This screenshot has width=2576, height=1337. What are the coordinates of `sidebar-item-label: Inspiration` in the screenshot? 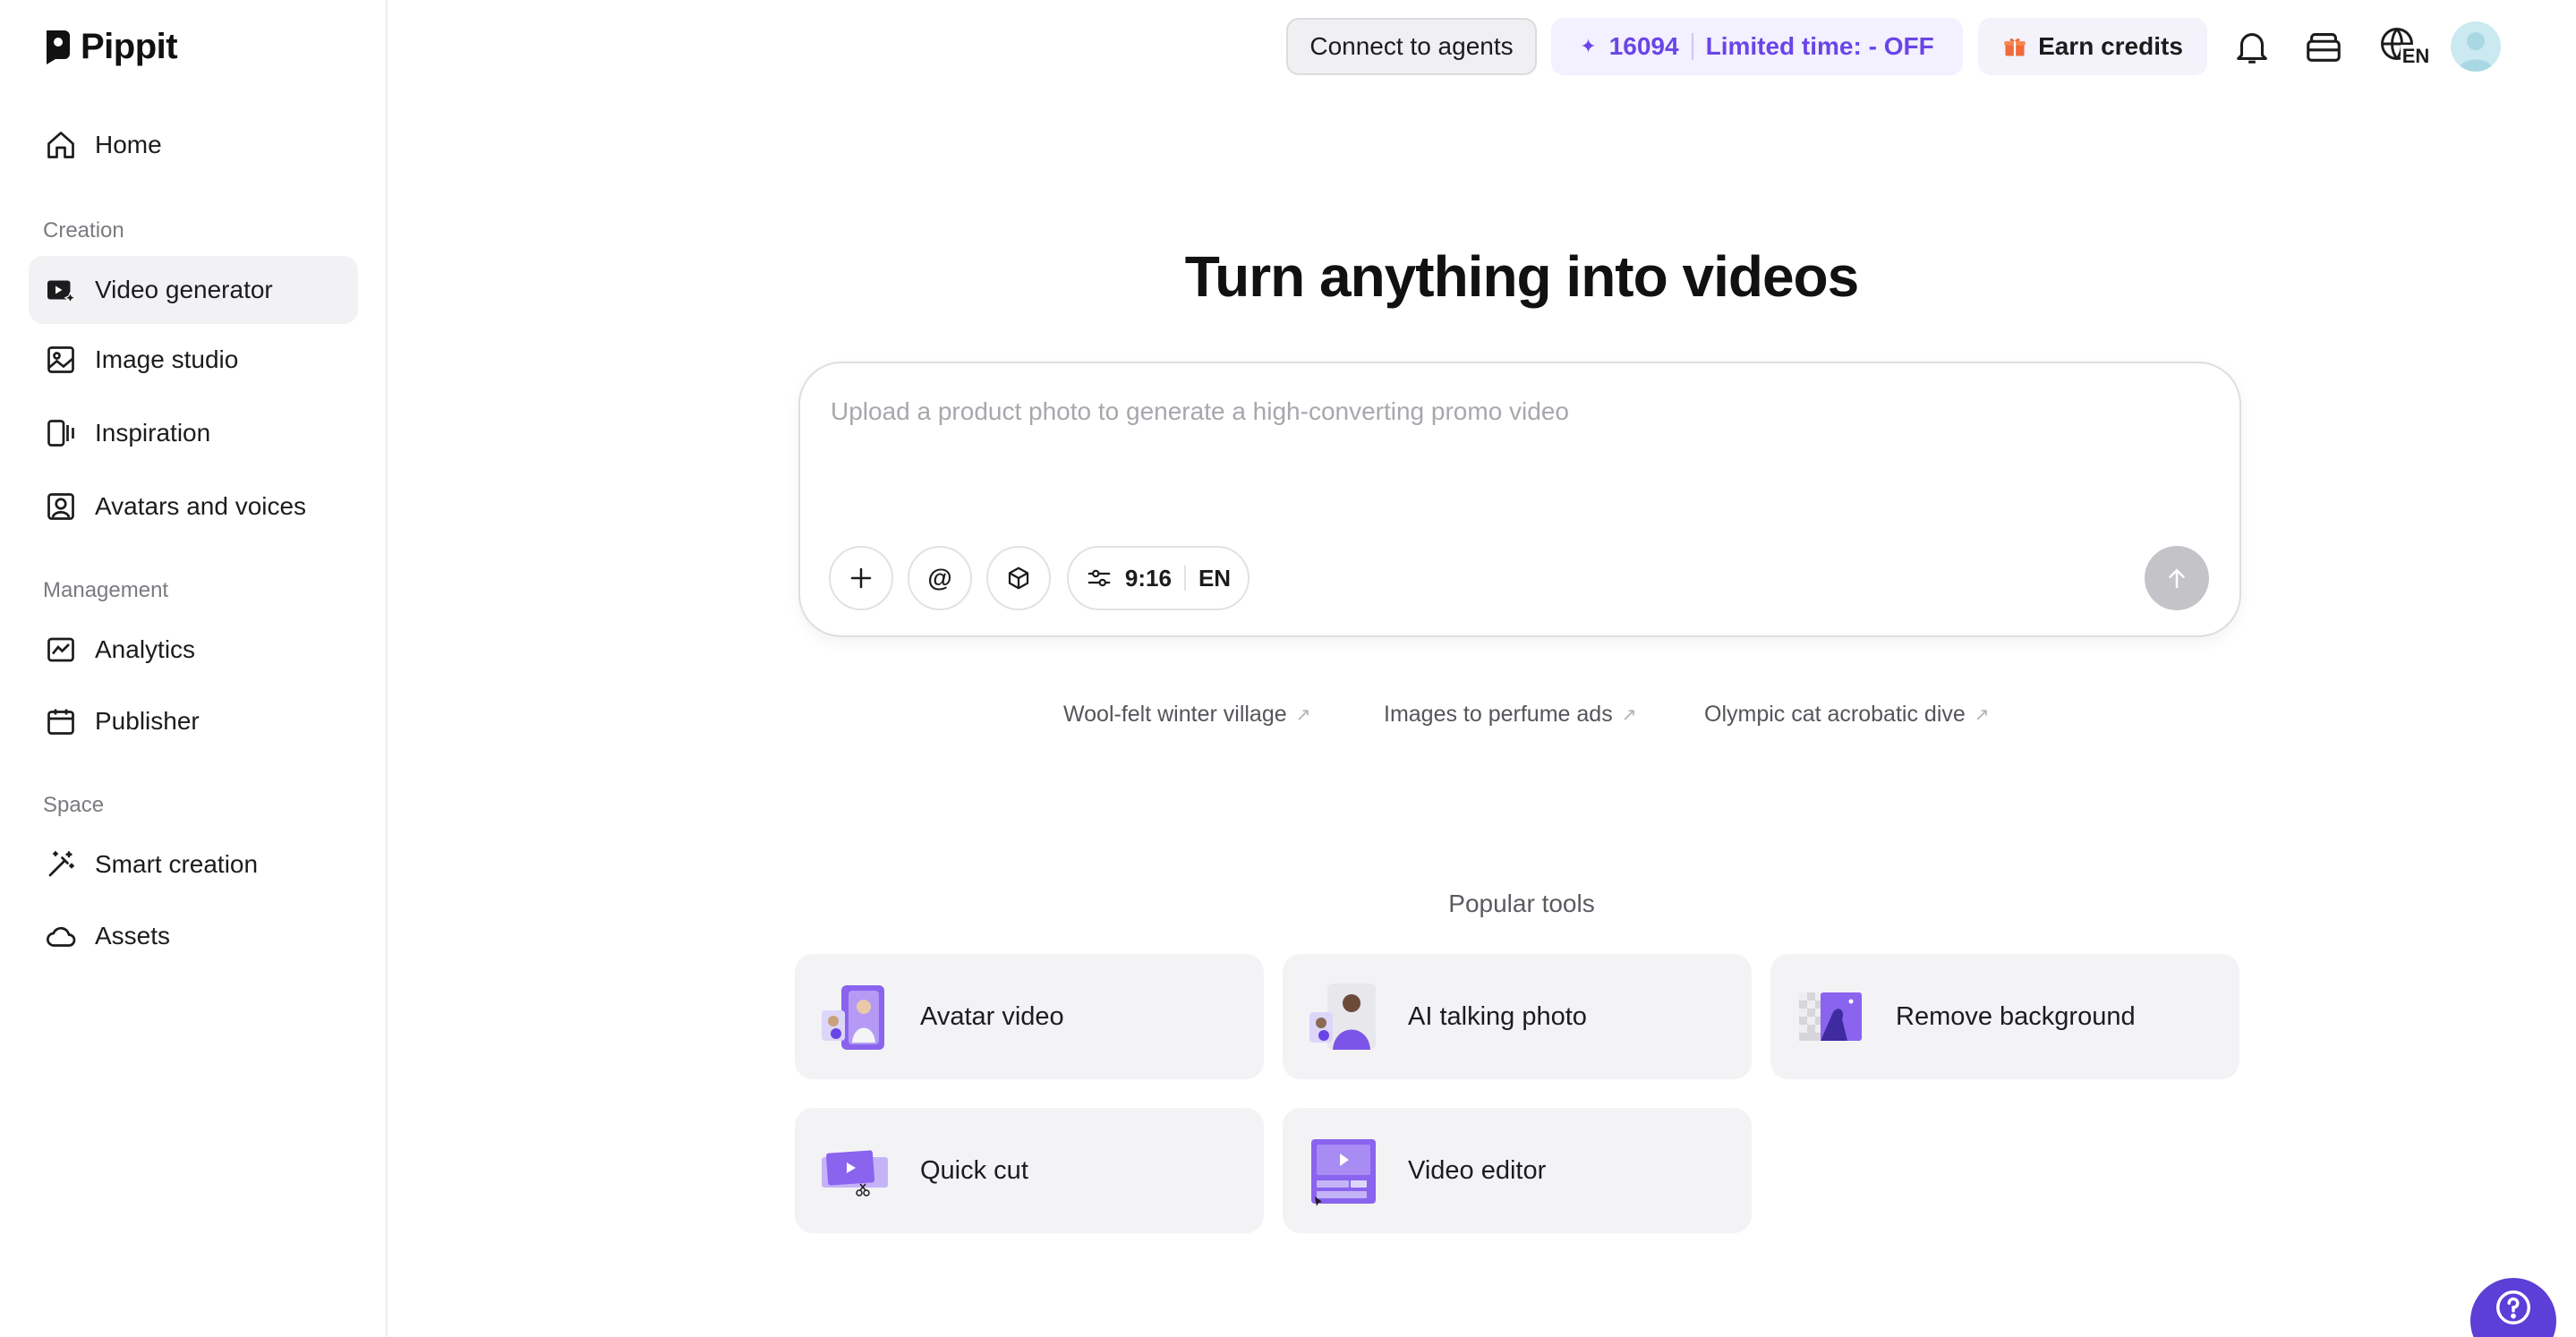 It's located at (153, 433).